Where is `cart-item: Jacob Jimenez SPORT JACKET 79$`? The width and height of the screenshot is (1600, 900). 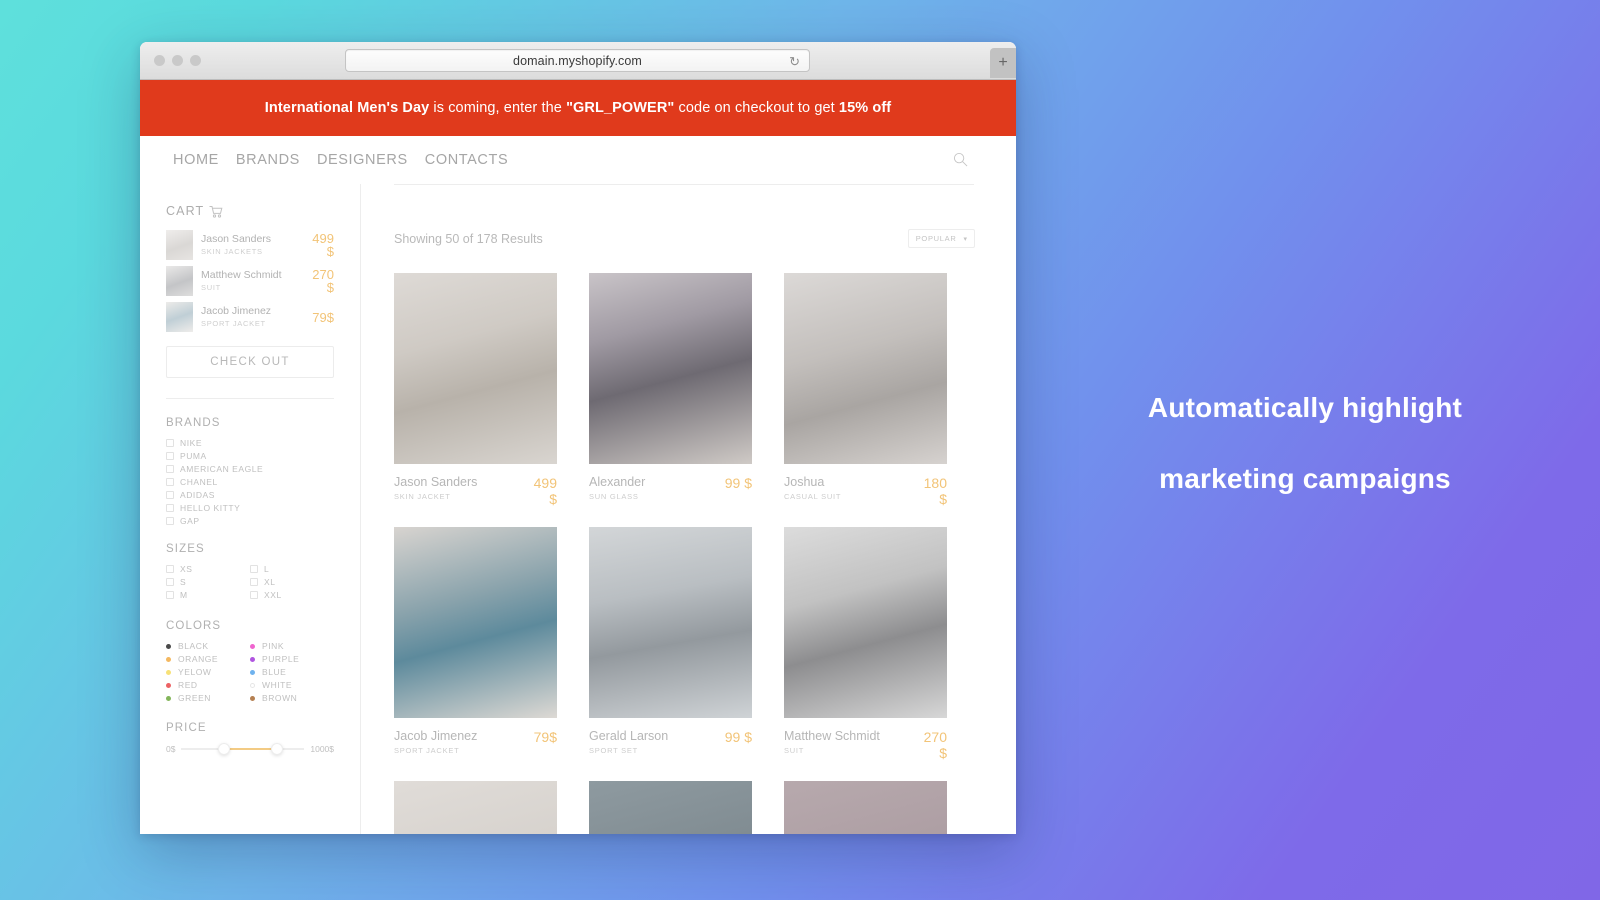
cart-item: Jacob Jimenez SPORT JACKET 79$ is located at coordinates (250, 317).